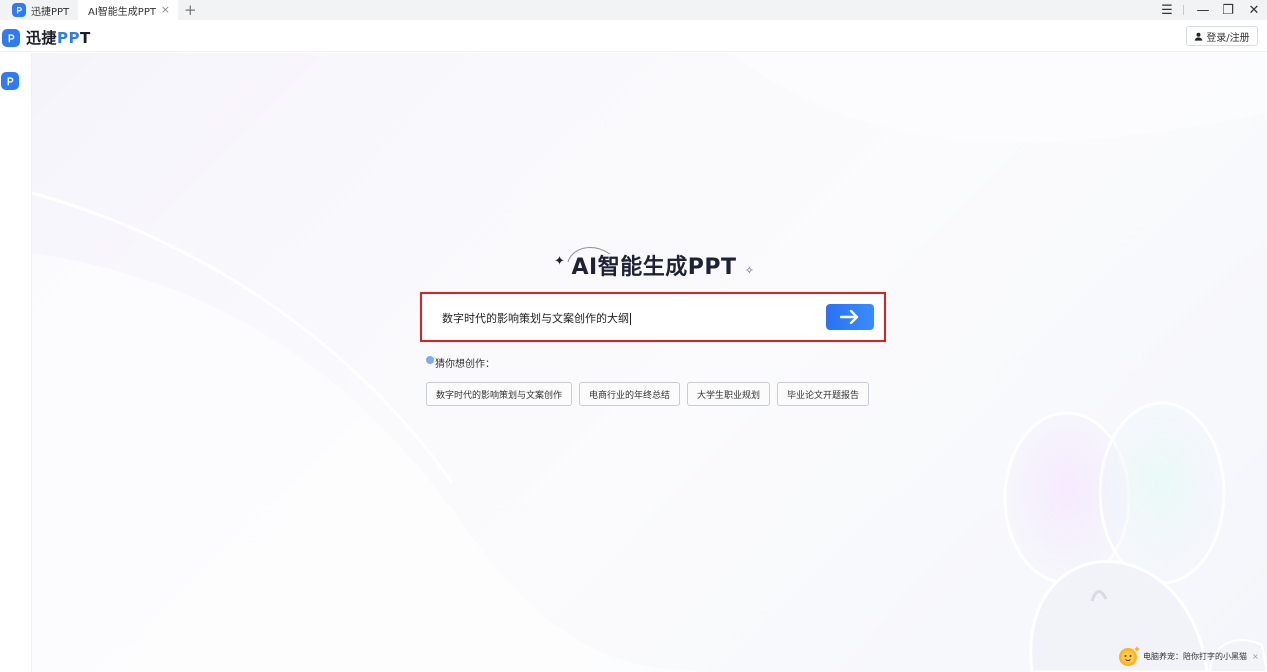 The image size is (1267, 672). What do you see at coordinates (10, 81) in the screenshot?
I see `sidebar-home-icon` at bounding box center [10, 81].